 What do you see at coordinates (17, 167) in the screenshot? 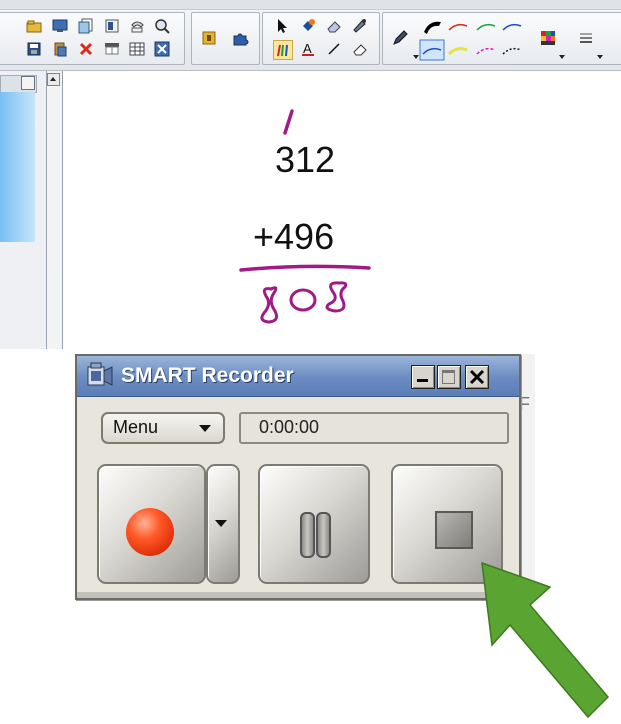
I see `page-thumbnail-selected` at bounding box center [17, 167].